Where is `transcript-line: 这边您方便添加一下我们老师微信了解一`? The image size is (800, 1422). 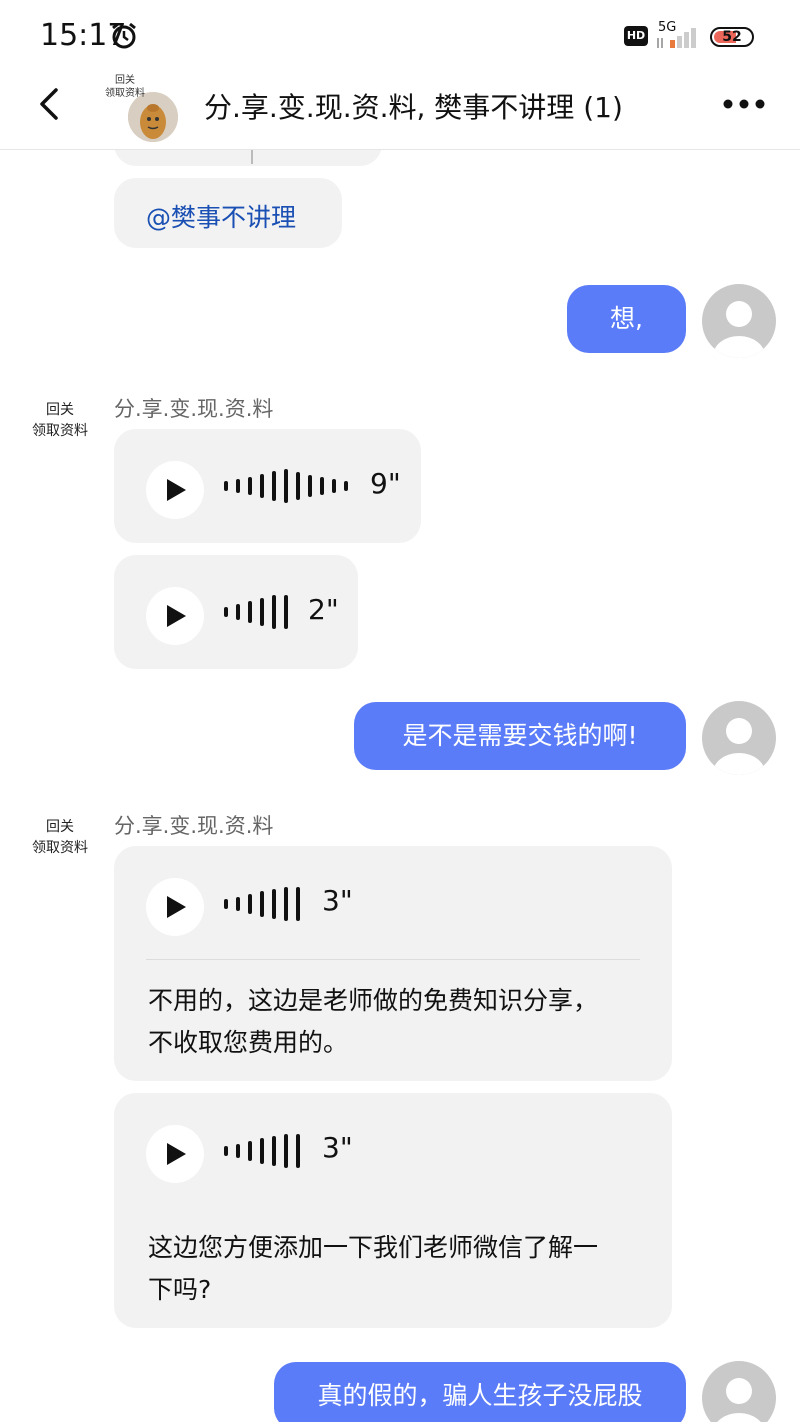 transcript-line: 这边您方便添加一下我们老师微信了解一 is located at coordinates (373, 1247).